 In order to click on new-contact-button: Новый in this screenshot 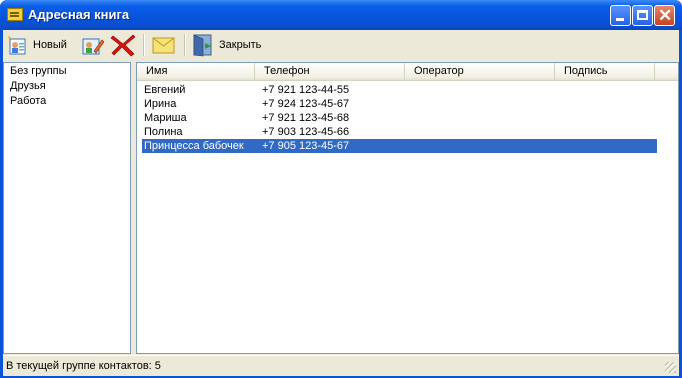, I will do `click(37, 45)`.